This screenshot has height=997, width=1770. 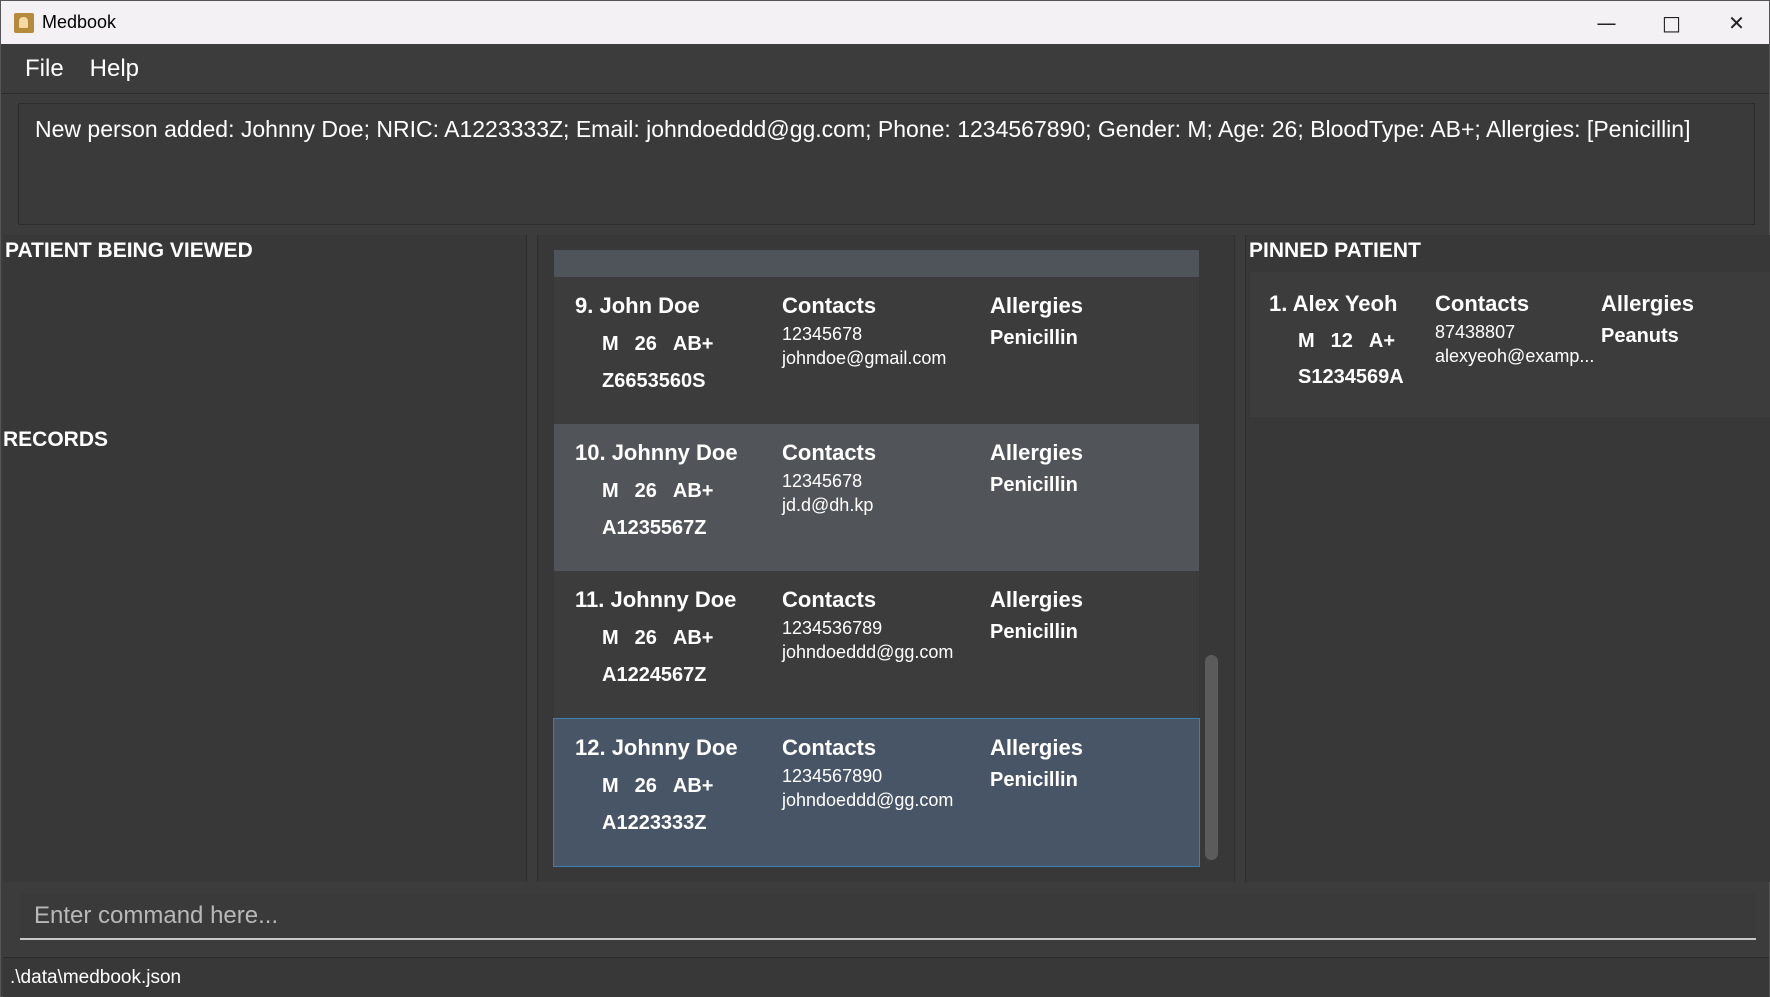 What do you see at coordinates (654, 675) in the screenshot?
I see `patient-nric: A1224567Z` at bounding box center [654, 675].